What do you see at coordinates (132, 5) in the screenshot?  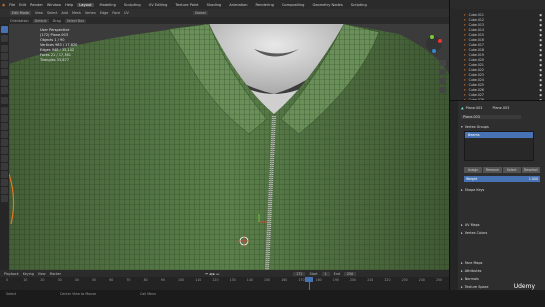 I see `workspace-tab-sculpting: Sculpting` at bounding box center [132, 5].